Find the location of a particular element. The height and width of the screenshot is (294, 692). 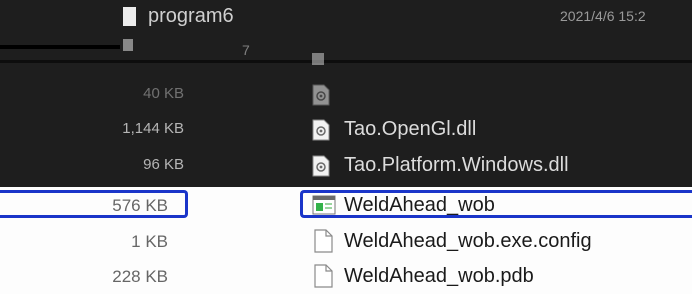

file-name: program6 is located at coordinates (191, 16).